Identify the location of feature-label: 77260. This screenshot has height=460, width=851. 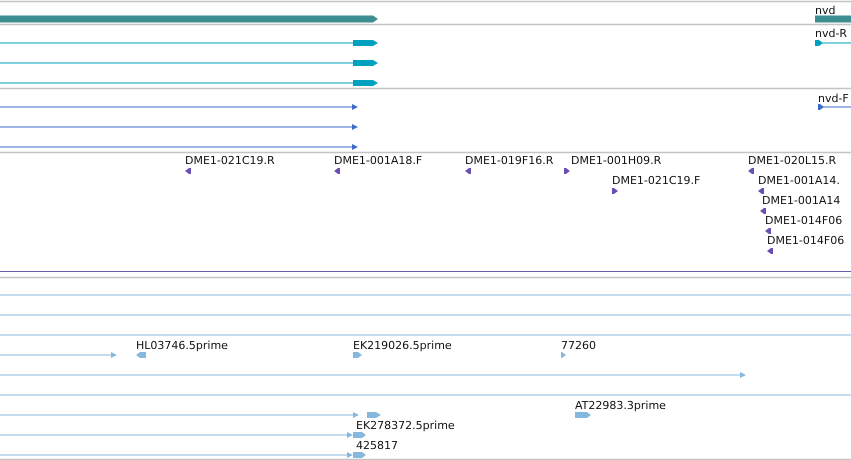
(578, 345).